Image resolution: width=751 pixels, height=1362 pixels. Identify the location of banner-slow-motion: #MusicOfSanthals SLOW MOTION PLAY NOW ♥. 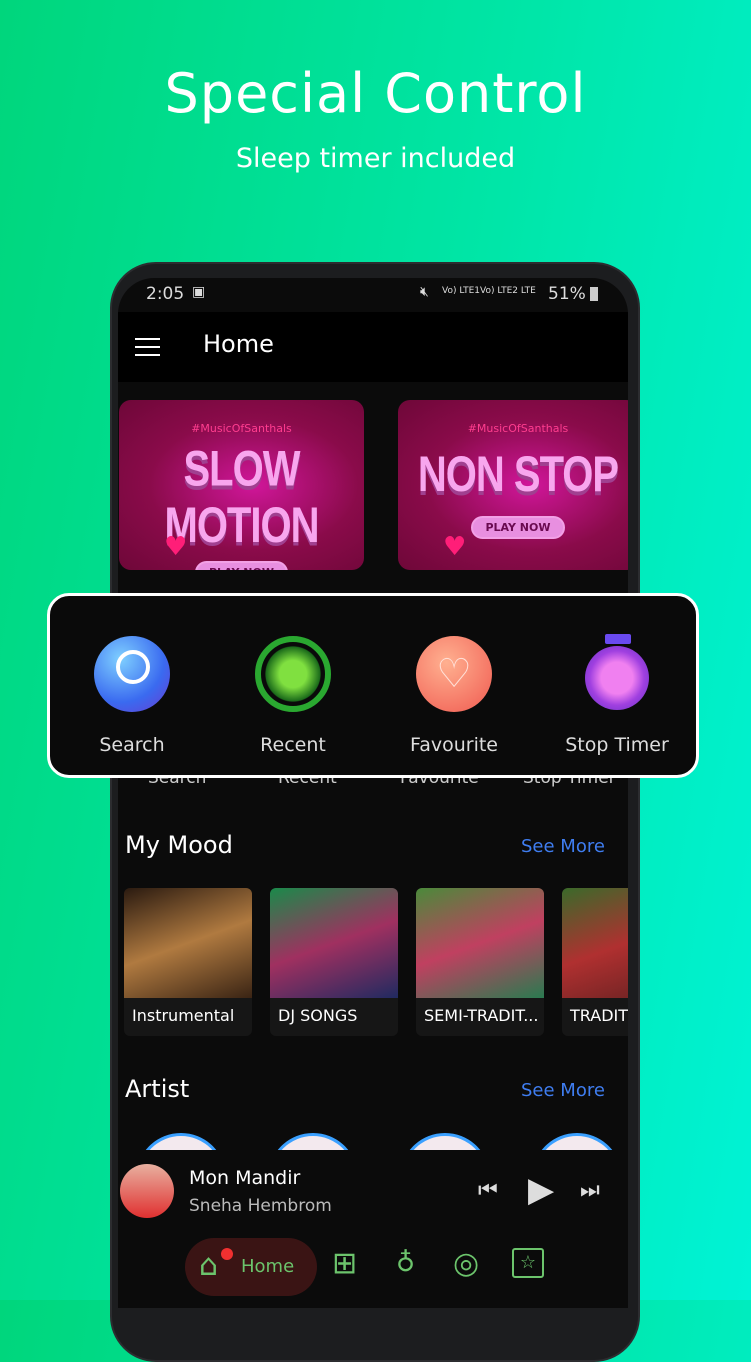
(241, 485).